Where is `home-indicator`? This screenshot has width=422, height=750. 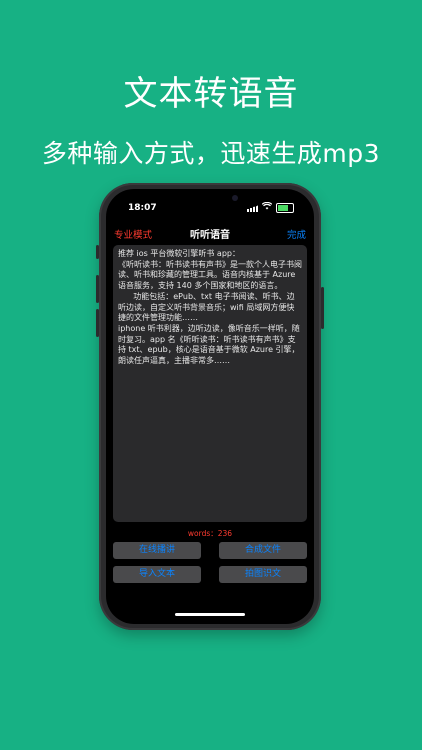
home-indicator is located at coordinates (210, 614).